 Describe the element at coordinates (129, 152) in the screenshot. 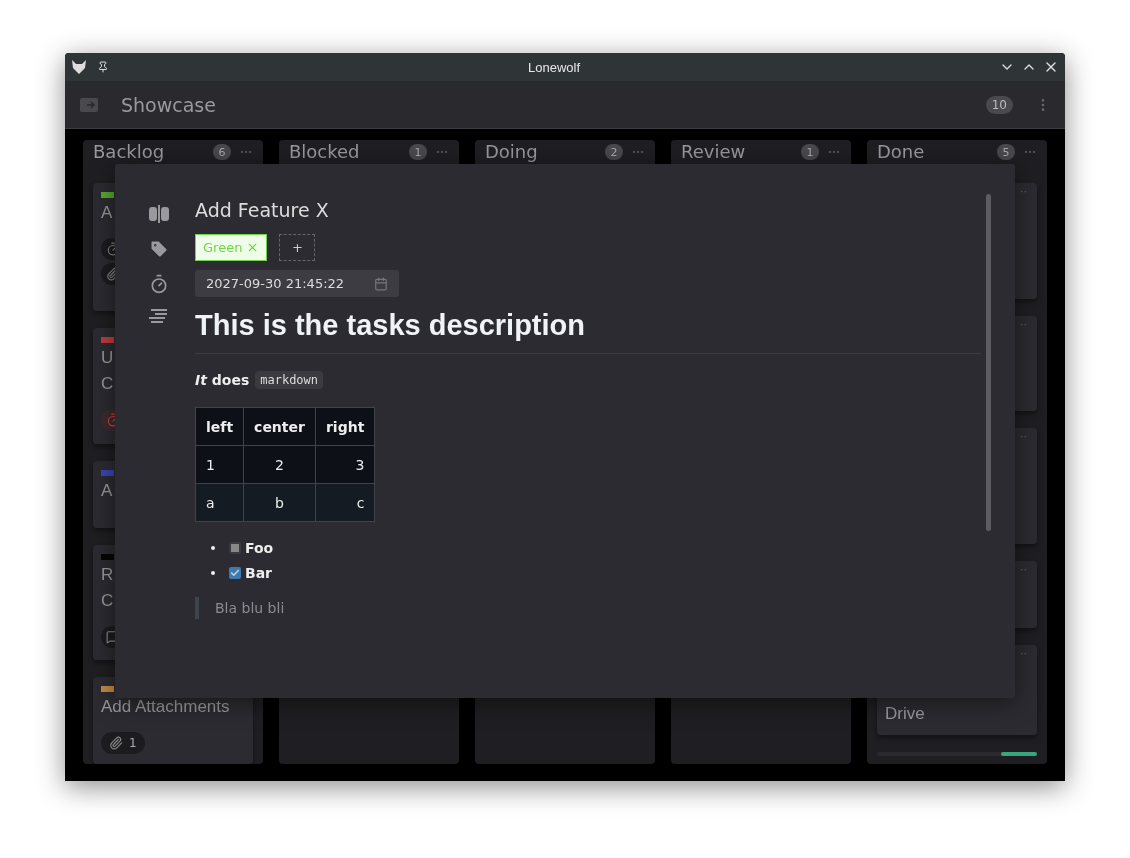

I see `column-title: Backlog` at that location.